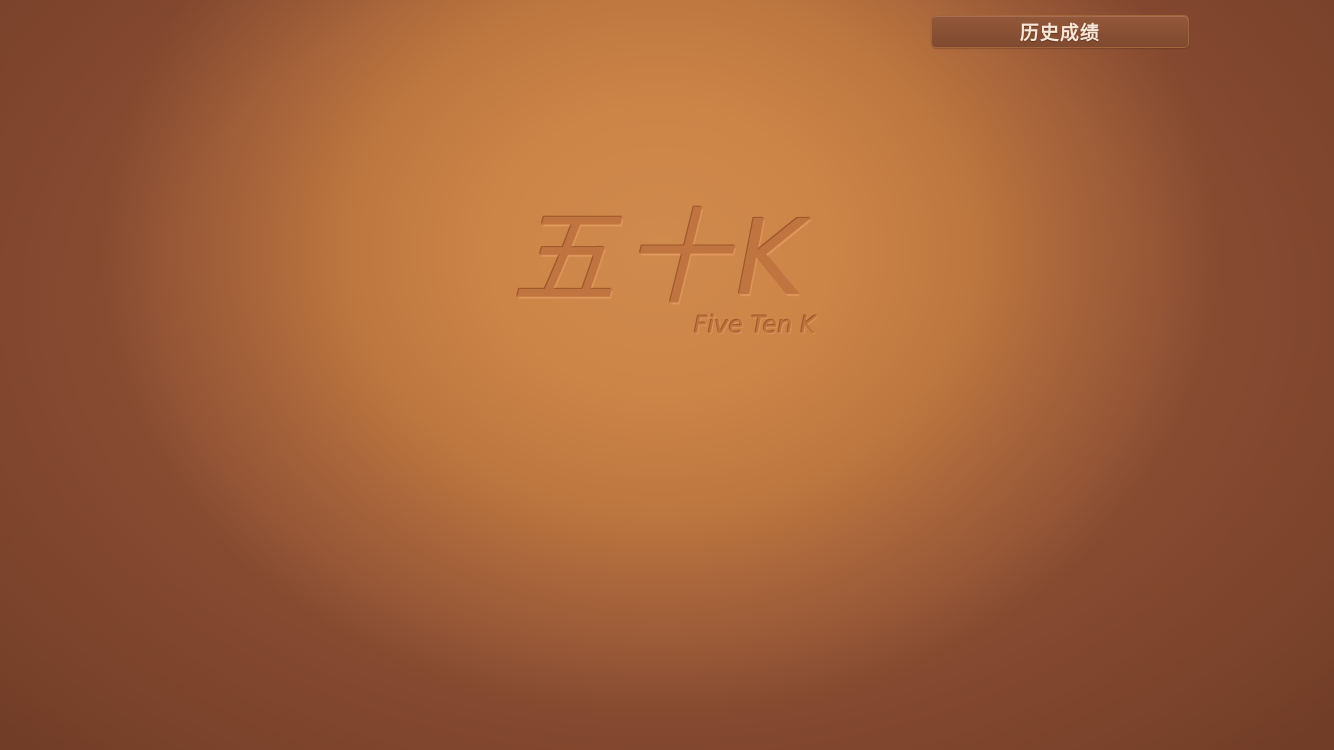  I want to click on game-logo: 五十K Five Ten K, so click(670, 275).